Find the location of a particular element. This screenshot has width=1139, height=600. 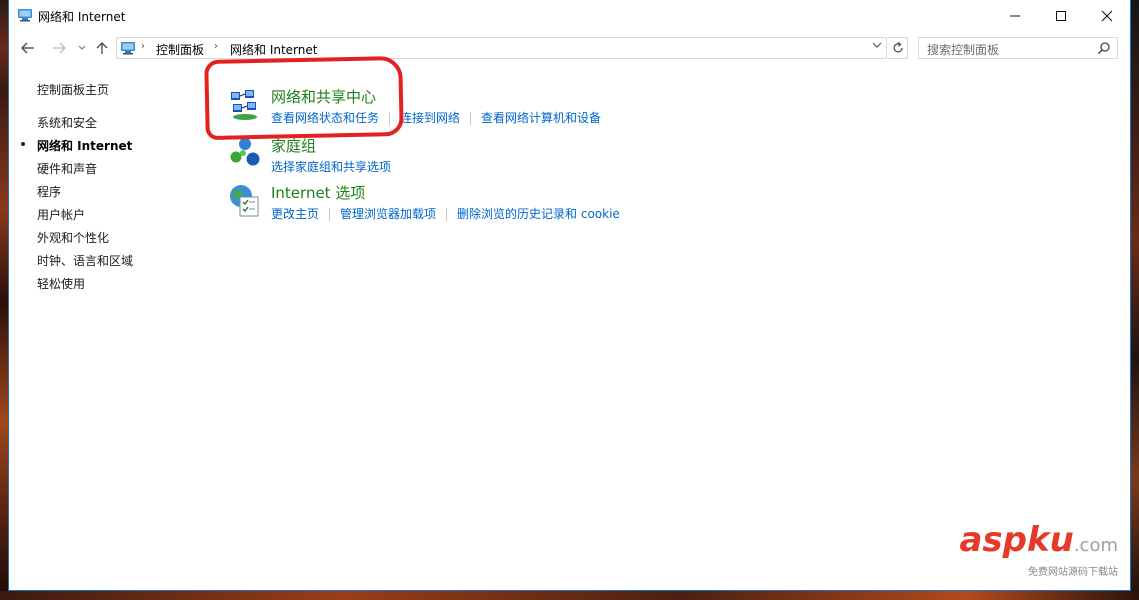

up-button is located at coordinates (102, 48).